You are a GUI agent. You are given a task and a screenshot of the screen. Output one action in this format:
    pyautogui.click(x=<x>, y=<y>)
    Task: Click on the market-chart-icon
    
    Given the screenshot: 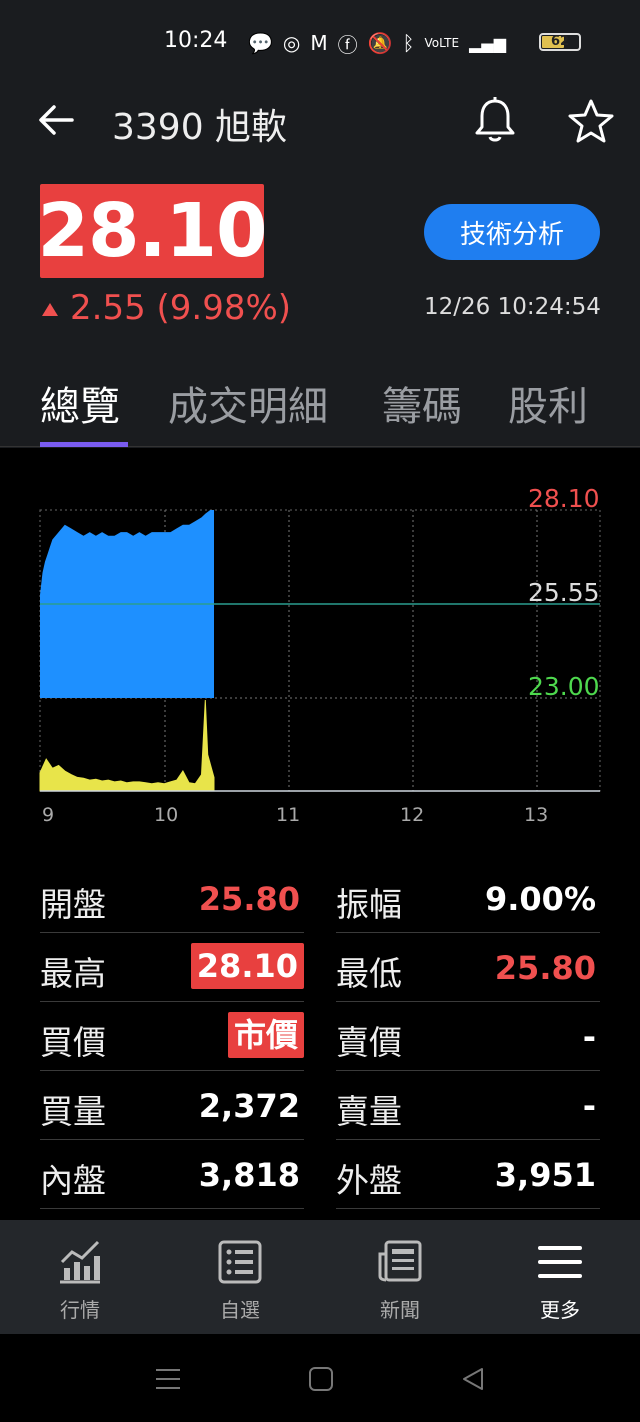 What is the action you would take?
    pyautogui.click(x=80, y=1262)
    